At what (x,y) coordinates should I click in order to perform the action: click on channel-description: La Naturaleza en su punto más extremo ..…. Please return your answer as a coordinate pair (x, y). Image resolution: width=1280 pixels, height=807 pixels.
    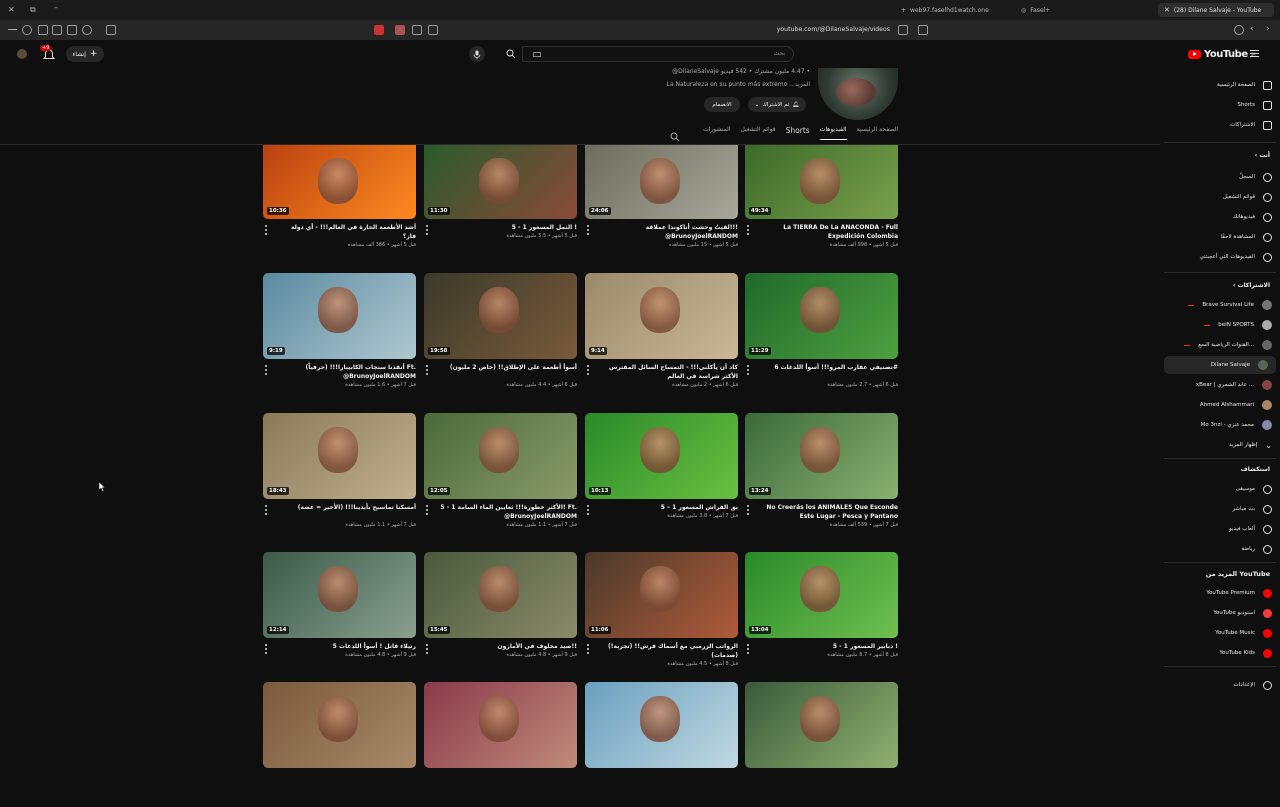
    Looking at the image, I should click on (738, 84).